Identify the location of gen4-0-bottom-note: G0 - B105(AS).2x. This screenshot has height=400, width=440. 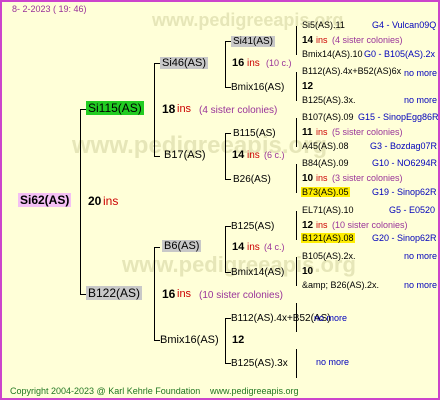
(400, 54).